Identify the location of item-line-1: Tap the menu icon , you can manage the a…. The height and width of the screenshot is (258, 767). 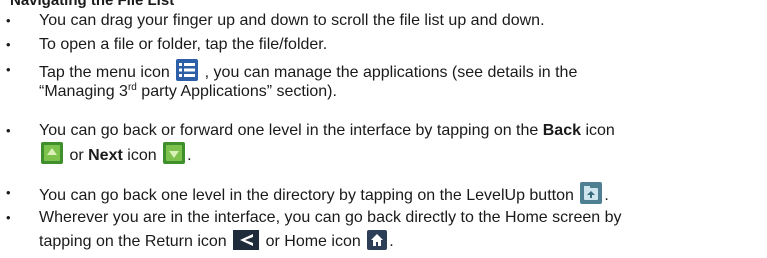
(308, 71).